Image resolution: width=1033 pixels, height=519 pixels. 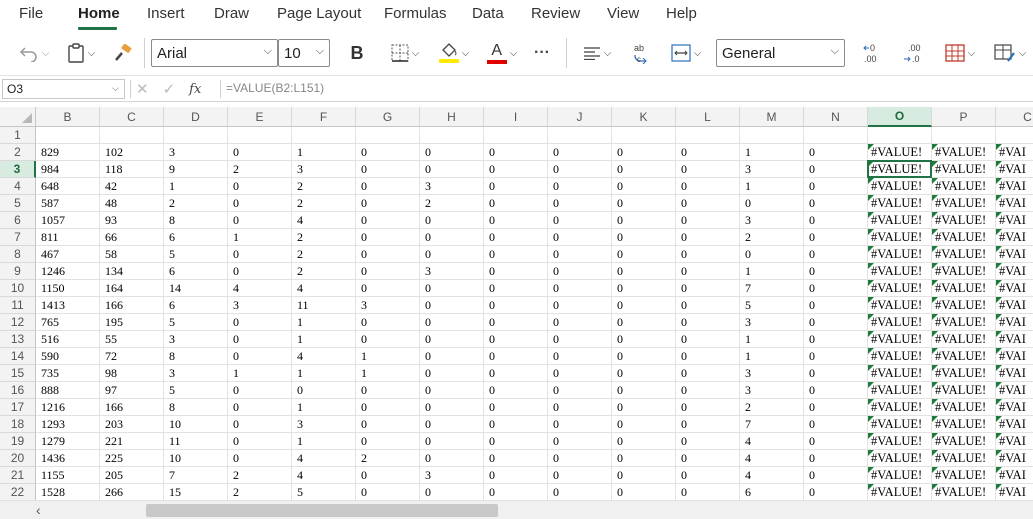 I want to click on merge-center-button: ⌵, so click(x=686, y=53).